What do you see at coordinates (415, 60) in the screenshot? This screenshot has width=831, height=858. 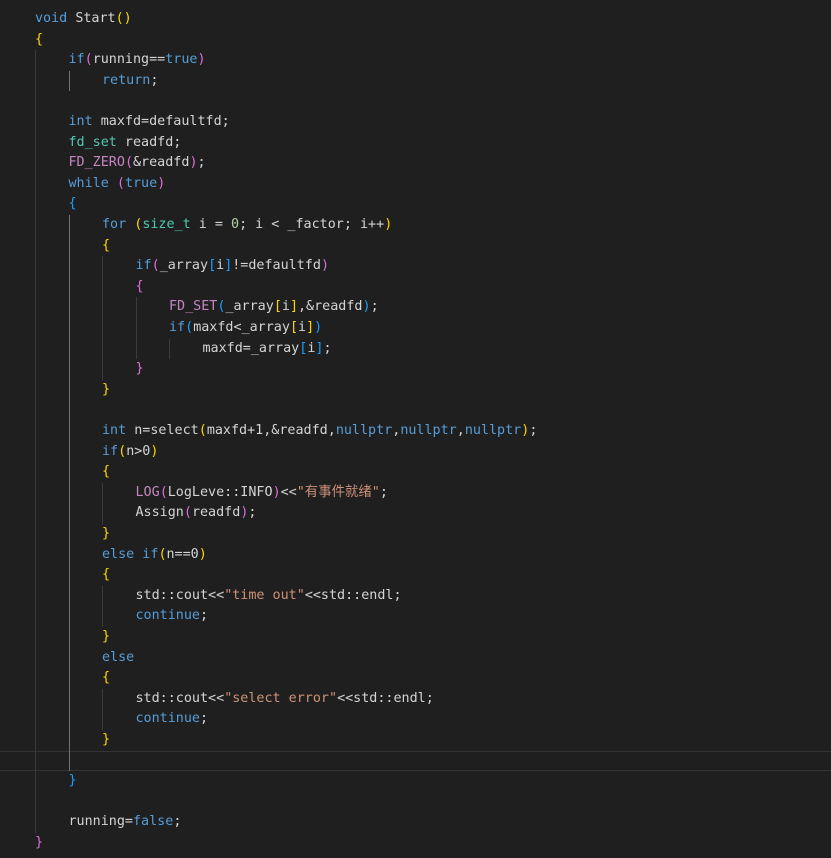 I see `code-line: if(running==true)` at bounding box center [415, 60].